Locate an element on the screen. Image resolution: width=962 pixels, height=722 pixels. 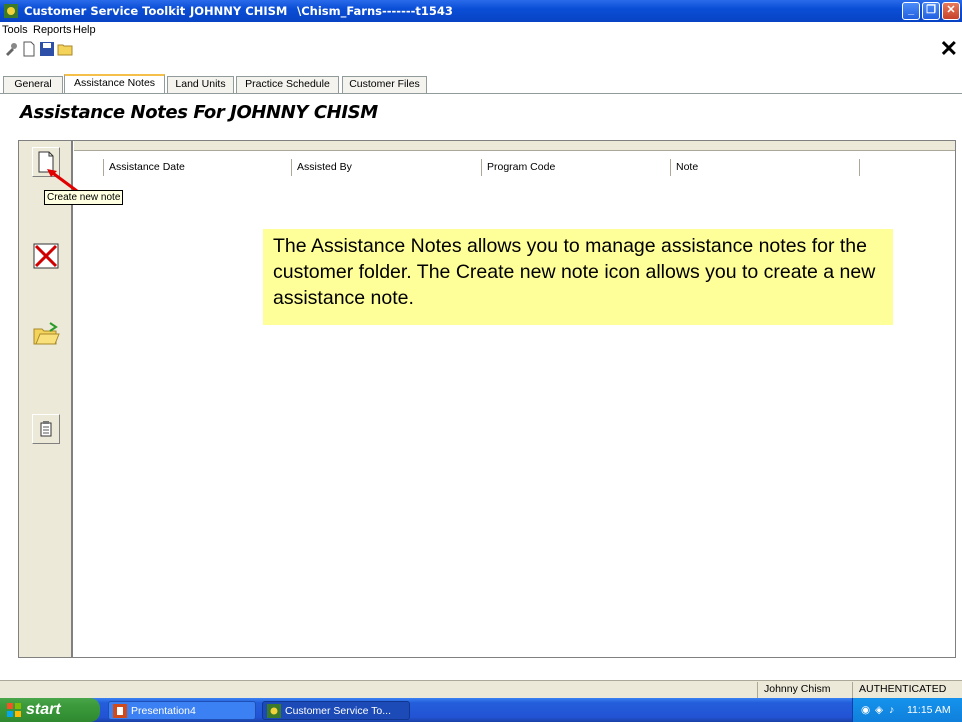
tray-shield-icon: ◈ is located at coordinates (879, 710).